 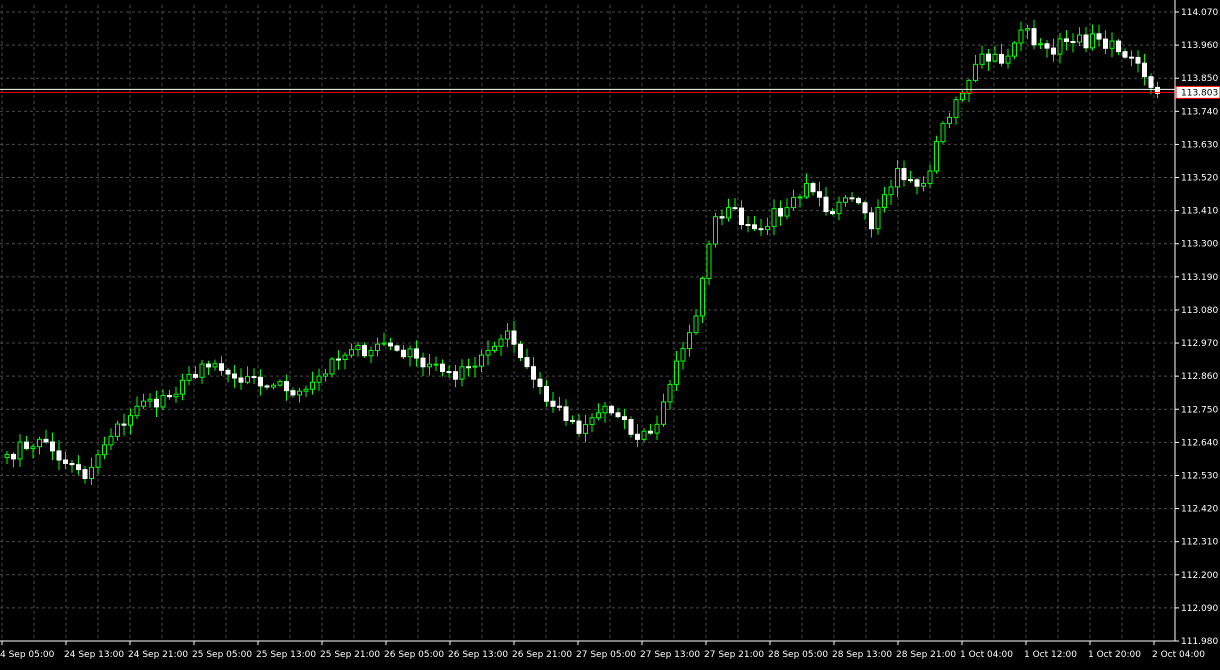 What do you see at coordinates (27, 655) in the screenshot?
I see `x-tick-label: 4 Sep 05:00` at bounding box center [27, 655].